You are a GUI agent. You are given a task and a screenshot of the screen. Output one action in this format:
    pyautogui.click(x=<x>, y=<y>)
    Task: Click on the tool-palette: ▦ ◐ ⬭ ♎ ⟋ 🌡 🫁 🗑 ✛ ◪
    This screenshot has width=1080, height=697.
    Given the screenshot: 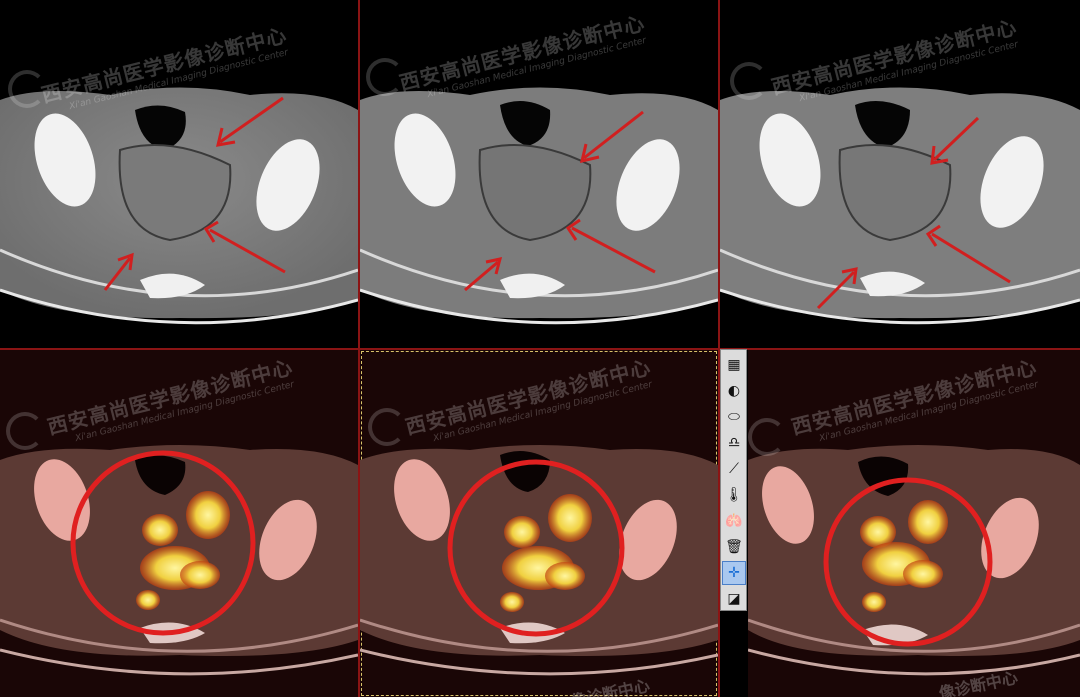 What is the action you would take?
    pyautogui.click(x=733, y=480)
    